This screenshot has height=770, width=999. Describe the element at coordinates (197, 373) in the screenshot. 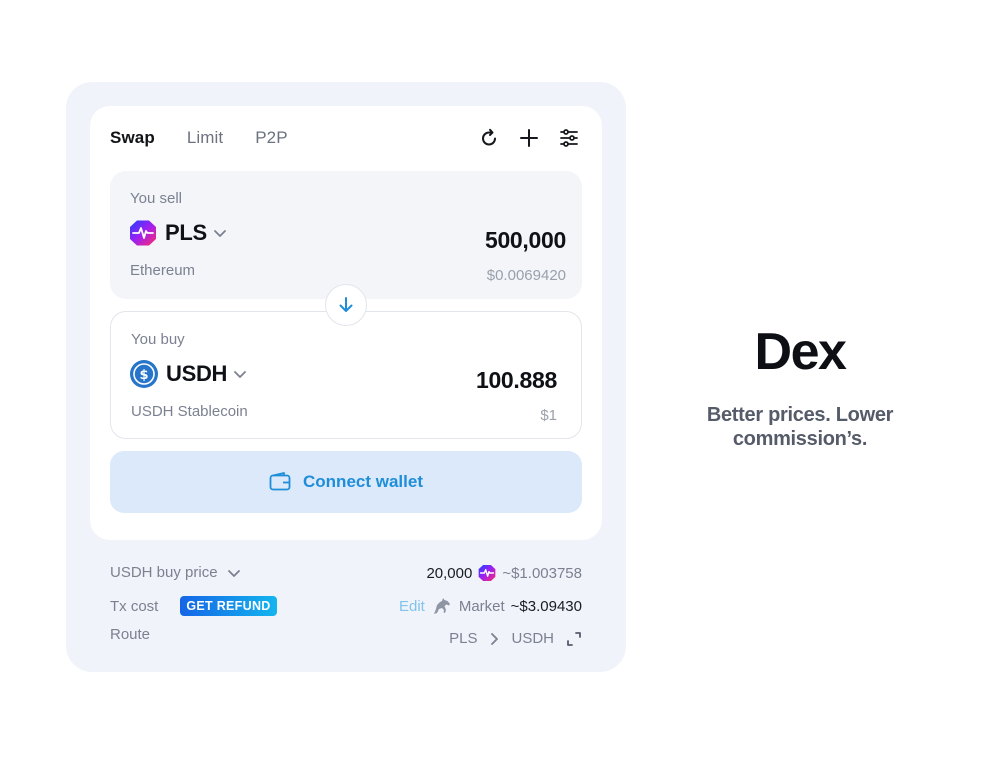

I see `buy-token-symbol: USDH` at that location.